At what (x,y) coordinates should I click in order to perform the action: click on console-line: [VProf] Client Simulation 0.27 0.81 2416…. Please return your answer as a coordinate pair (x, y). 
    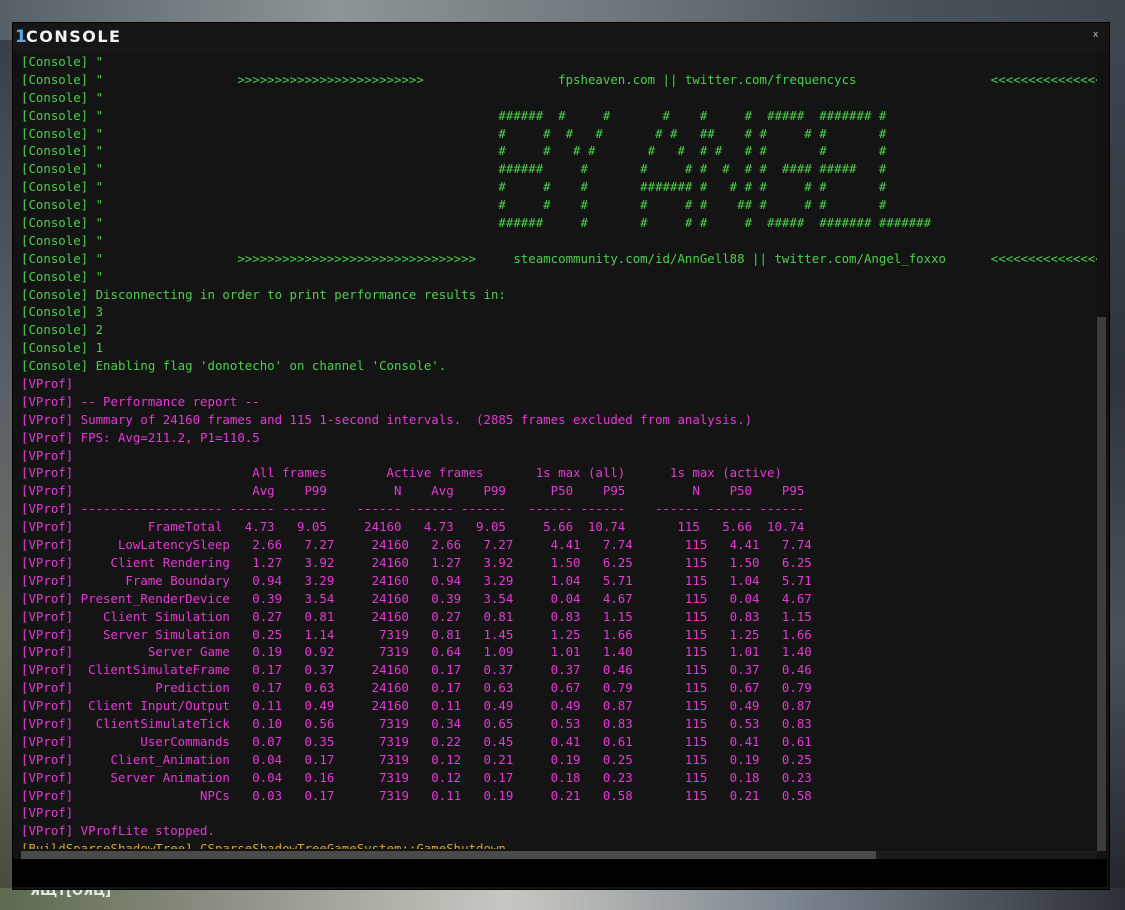
    Looking at the image, I should click on (416, 616).